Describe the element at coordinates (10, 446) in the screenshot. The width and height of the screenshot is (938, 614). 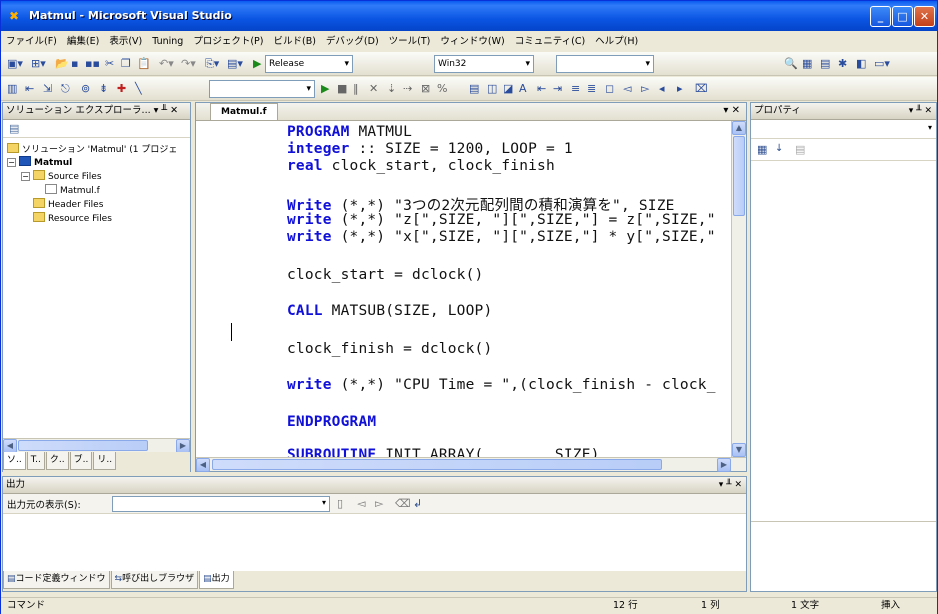
I see `scroll-left-icon: ◀` at that location.